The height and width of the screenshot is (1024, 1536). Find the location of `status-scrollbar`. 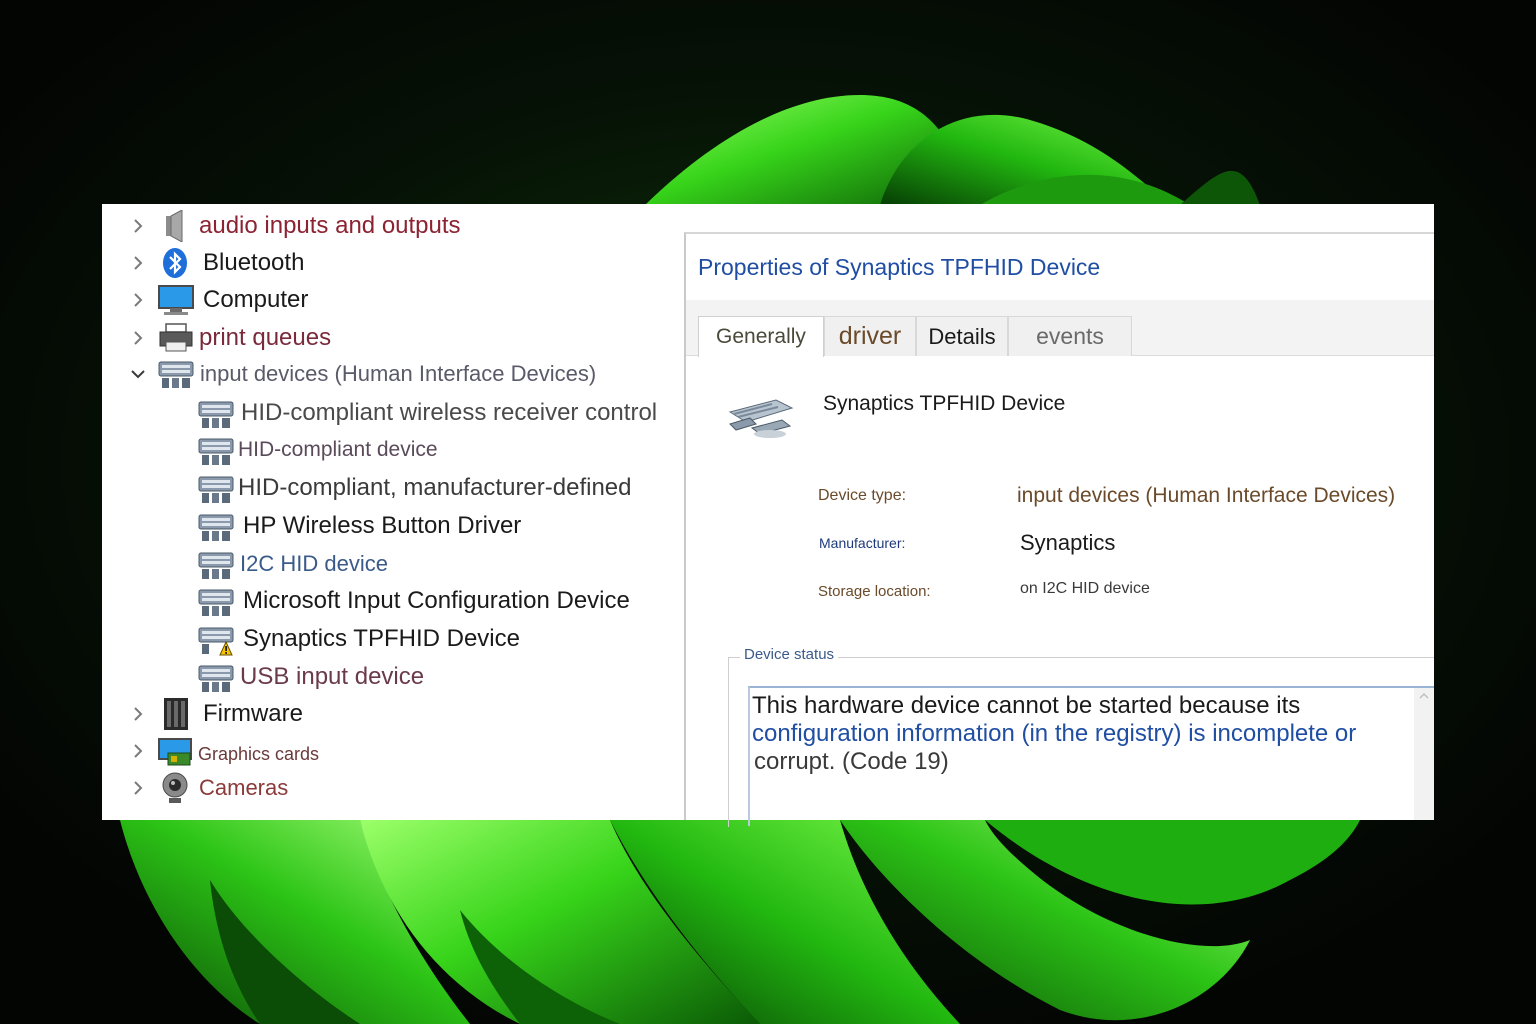

status-scrollbar is located at coordinates (1424, 754).